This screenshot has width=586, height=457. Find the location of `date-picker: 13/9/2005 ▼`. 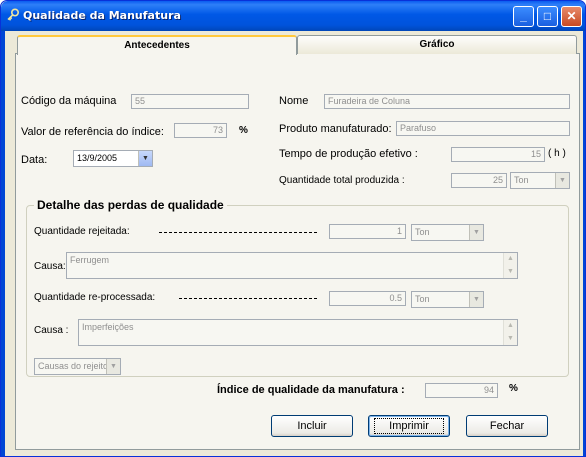

date-picker: 13/9/2005 ▼ is located at coordinates (113, 158).